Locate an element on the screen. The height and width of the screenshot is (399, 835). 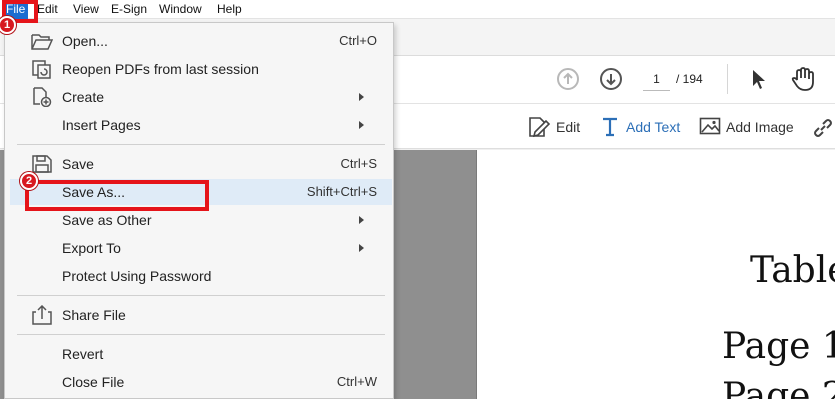
hand-tool-icon is located at coordinates (803, 79).